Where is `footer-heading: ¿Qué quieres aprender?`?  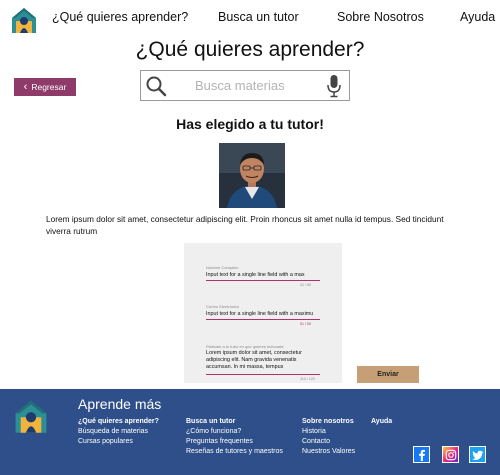
footer-heading: ¿Qué quieres aprender? is located at coordinates (118, 422).